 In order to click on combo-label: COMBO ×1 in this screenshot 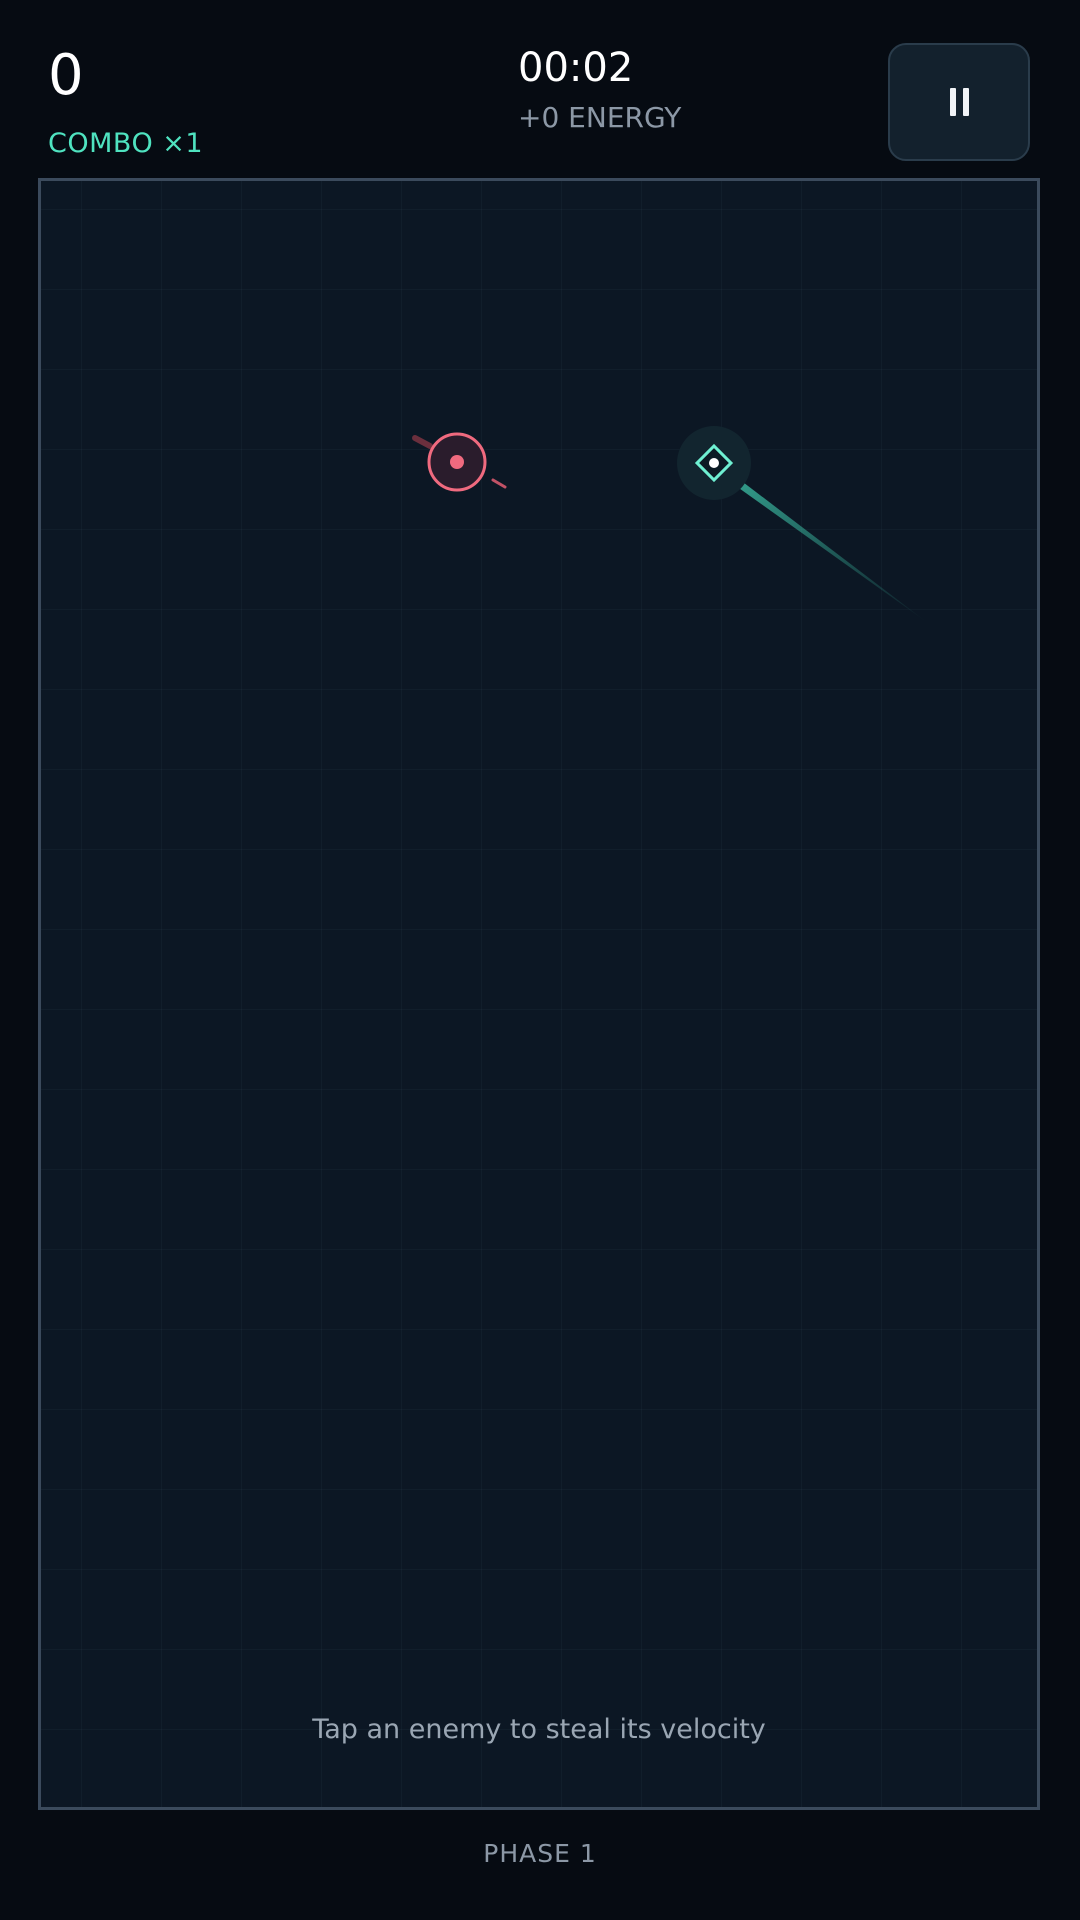, I will do `click(126, 143)`.